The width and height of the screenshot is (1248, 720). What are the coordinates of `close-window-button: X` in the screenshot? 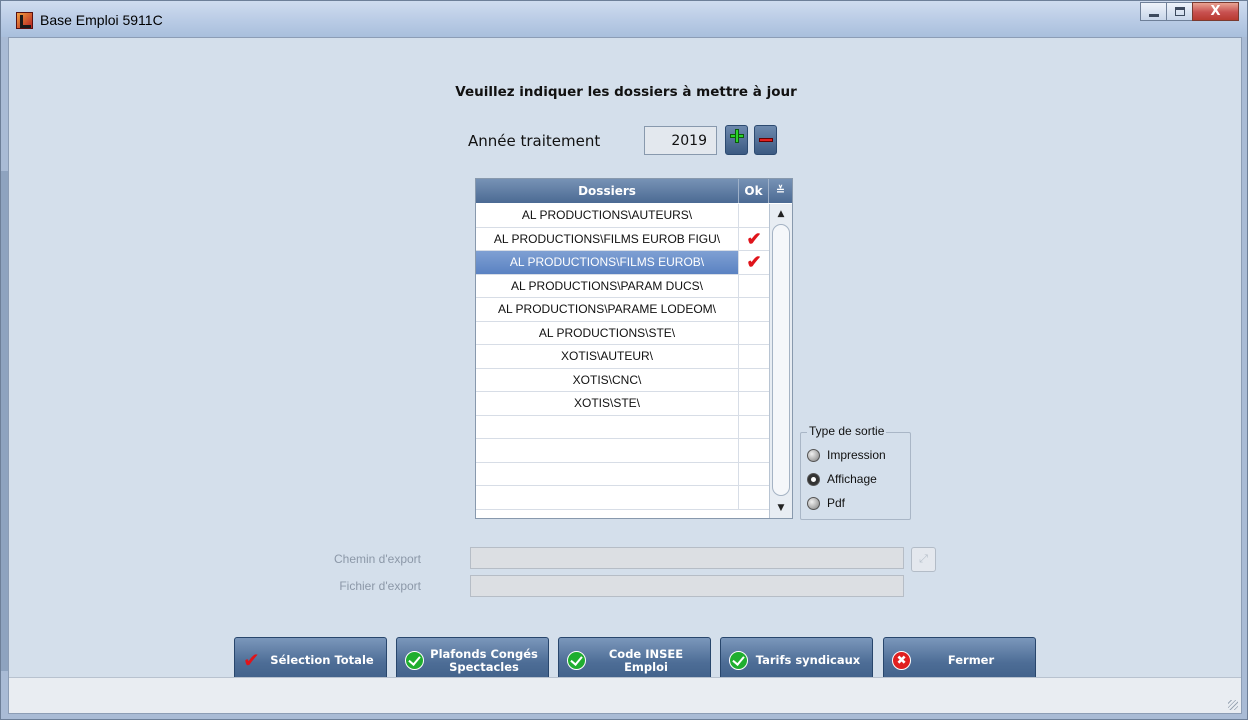 It's located at (1215, 11).